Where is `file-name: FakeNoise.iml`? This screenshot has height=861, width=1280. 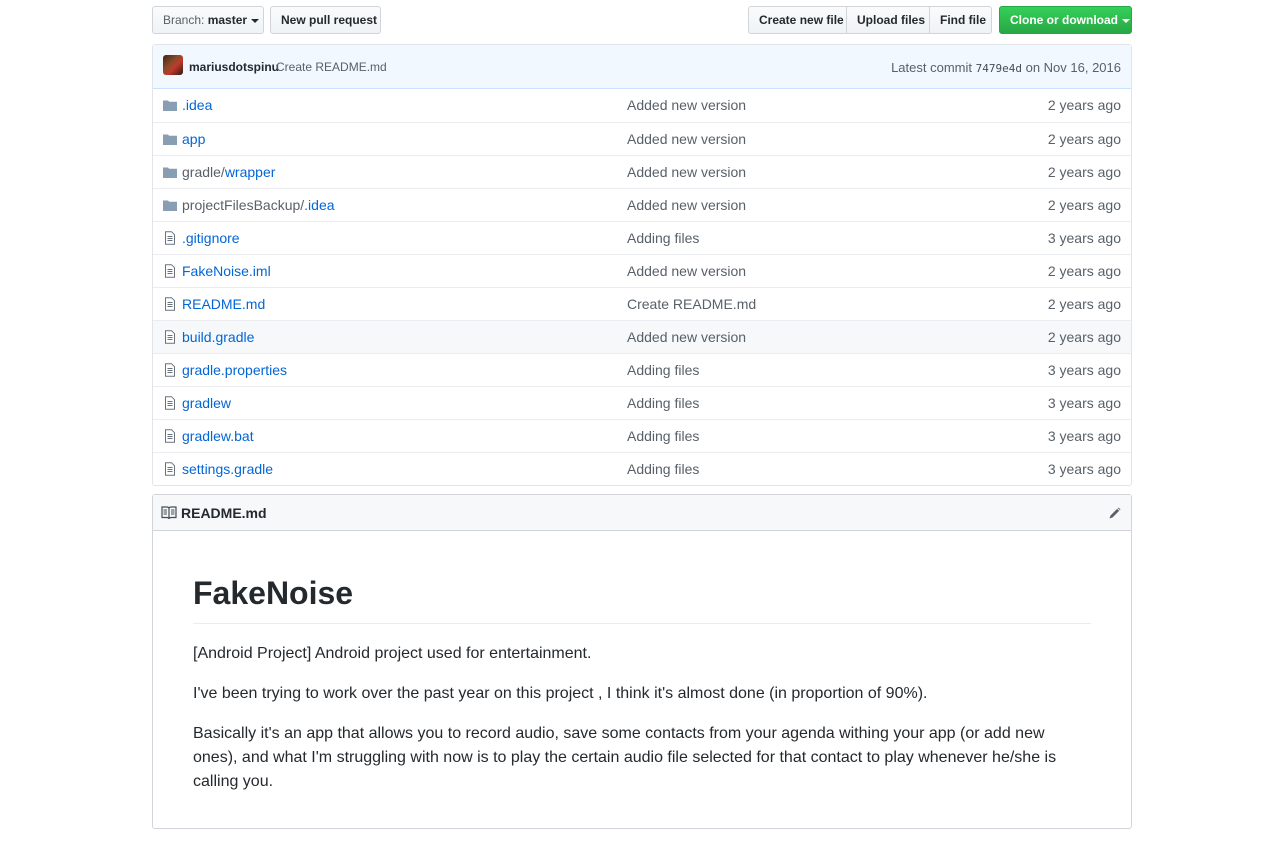
file-name: FakeNoise.iml is located at coordinates (226, 271).